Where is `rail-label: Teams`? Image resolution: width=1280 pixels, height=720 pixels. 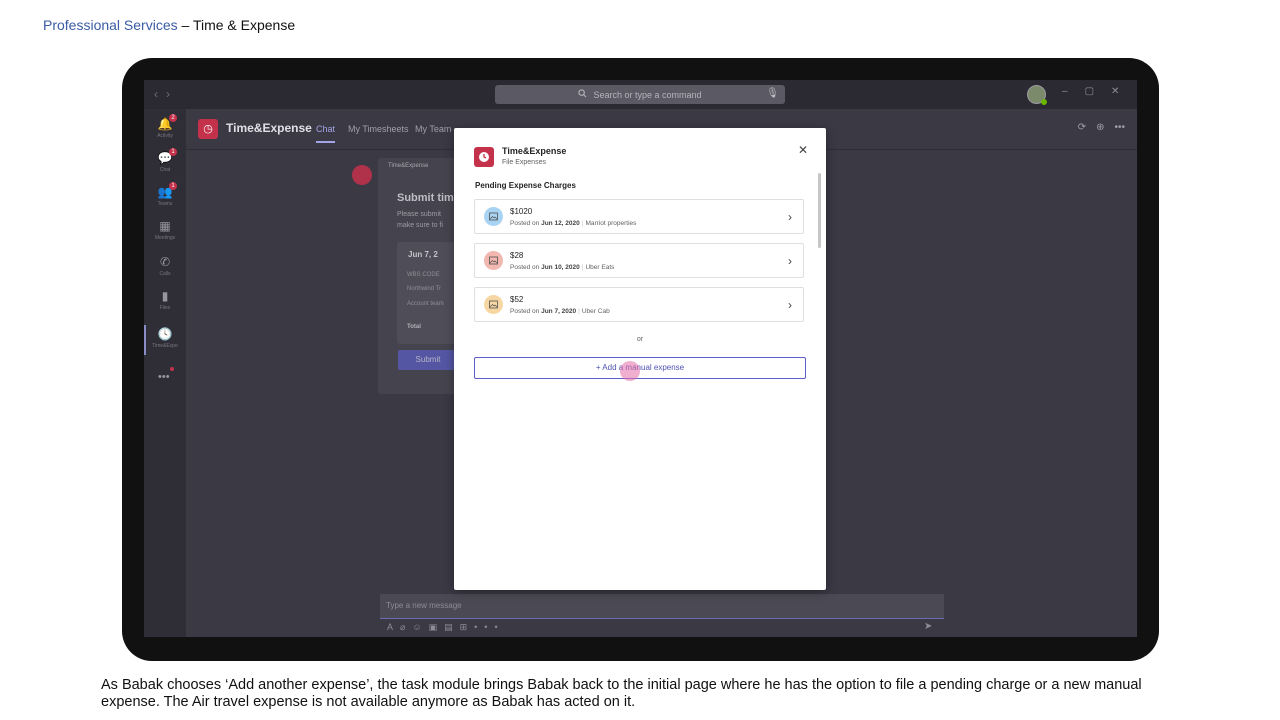 rail-label: Teams is located at coordinates (165, 204).